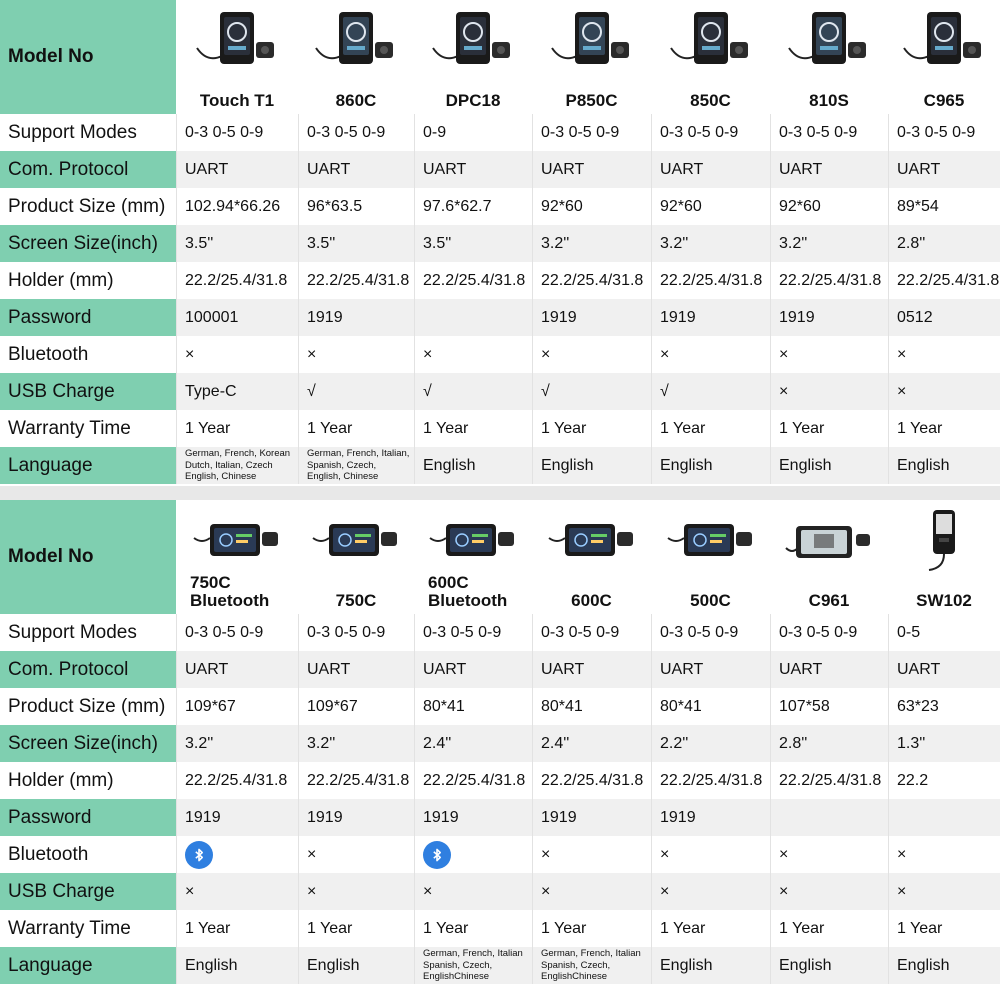  I want to click on bluetooth-icon, so click(437, 854).